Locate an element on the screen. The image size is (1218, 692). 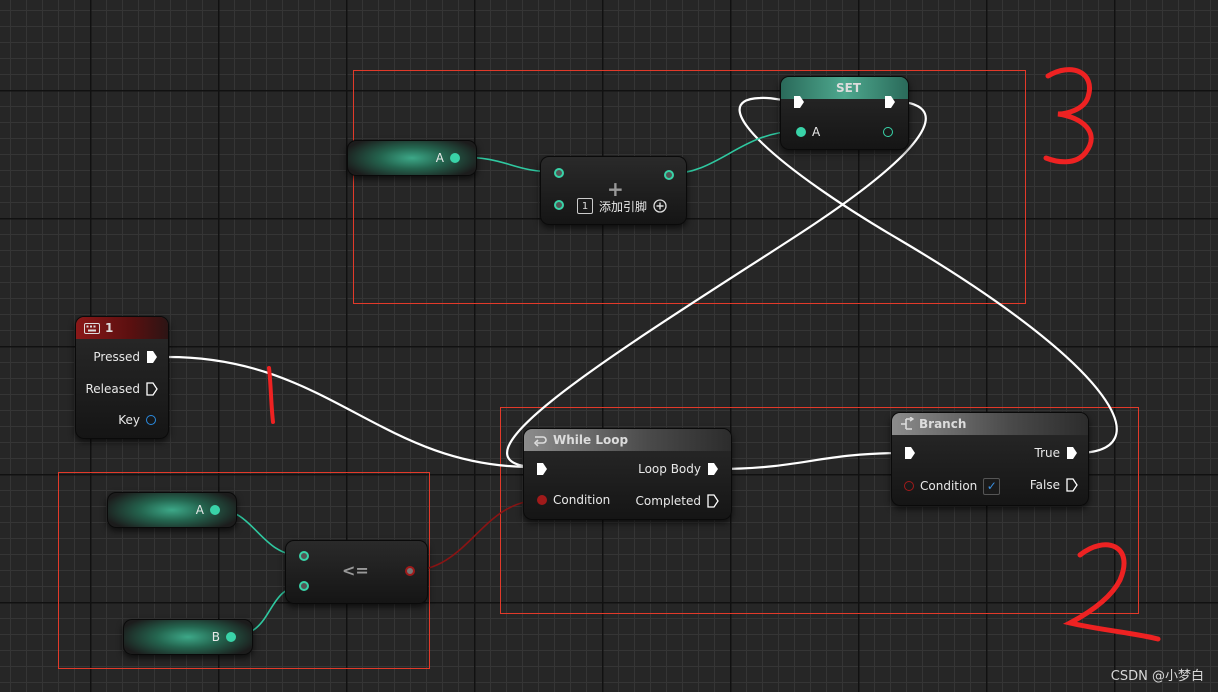
input-key-title: 1 is located at coordinates (109, 328).